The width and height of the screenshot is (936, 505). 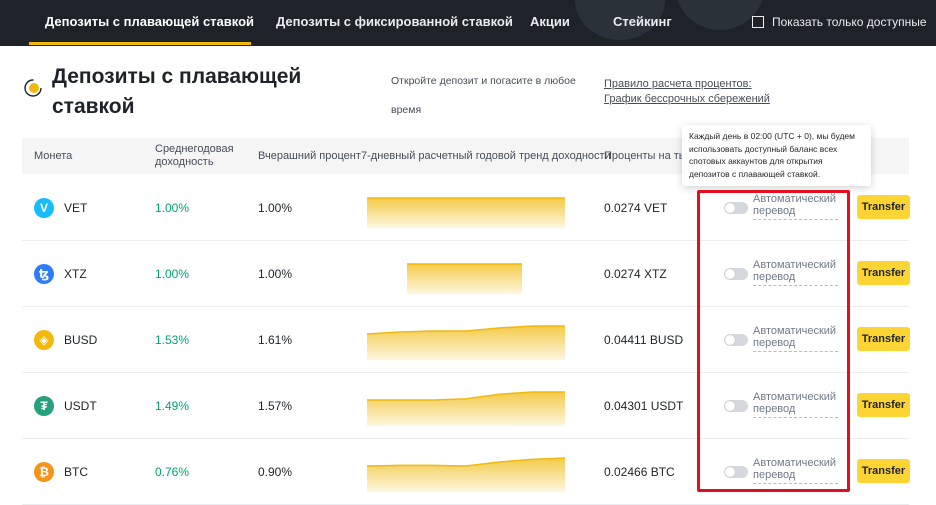 I want to click on tab-flexible-deposits: Депозиты с плавающей ставкой, so click(x=149, y=21).